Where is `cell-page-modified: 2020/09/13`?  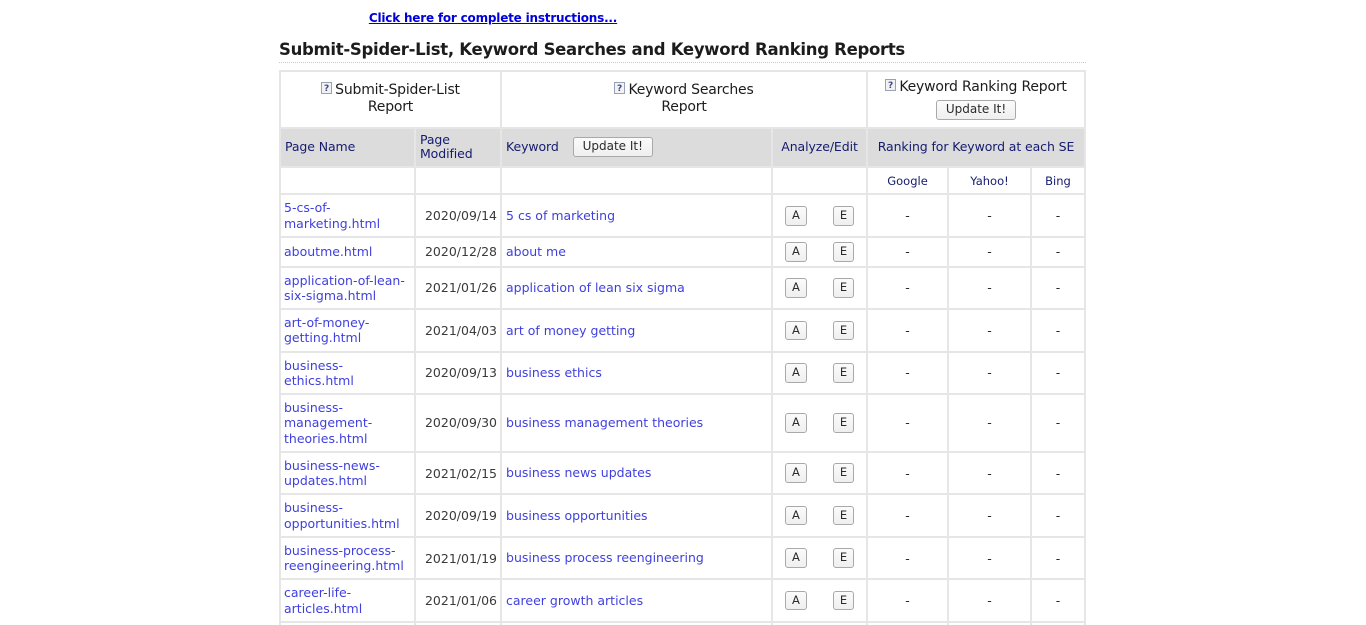
cell-page-modified: 2020/09/13 is located at coordinates (459, 374).